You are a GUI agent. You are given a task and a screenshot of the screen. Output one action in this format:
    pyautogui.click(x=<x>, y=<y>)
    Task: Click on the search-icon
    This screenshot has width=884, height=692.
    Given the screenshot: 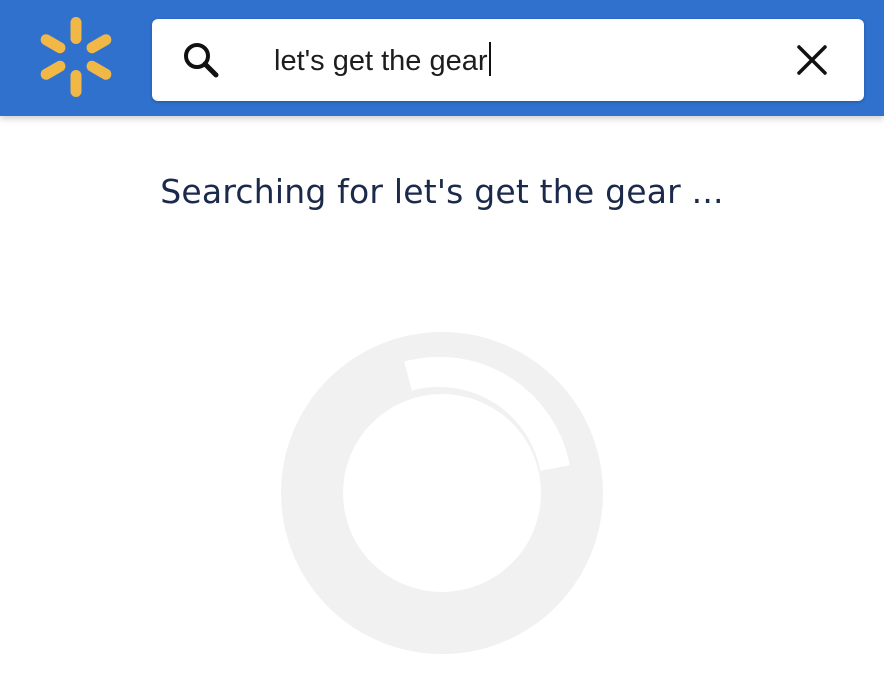 What is the action you would take?
    pyautogui.click(x=201, y=60)
    